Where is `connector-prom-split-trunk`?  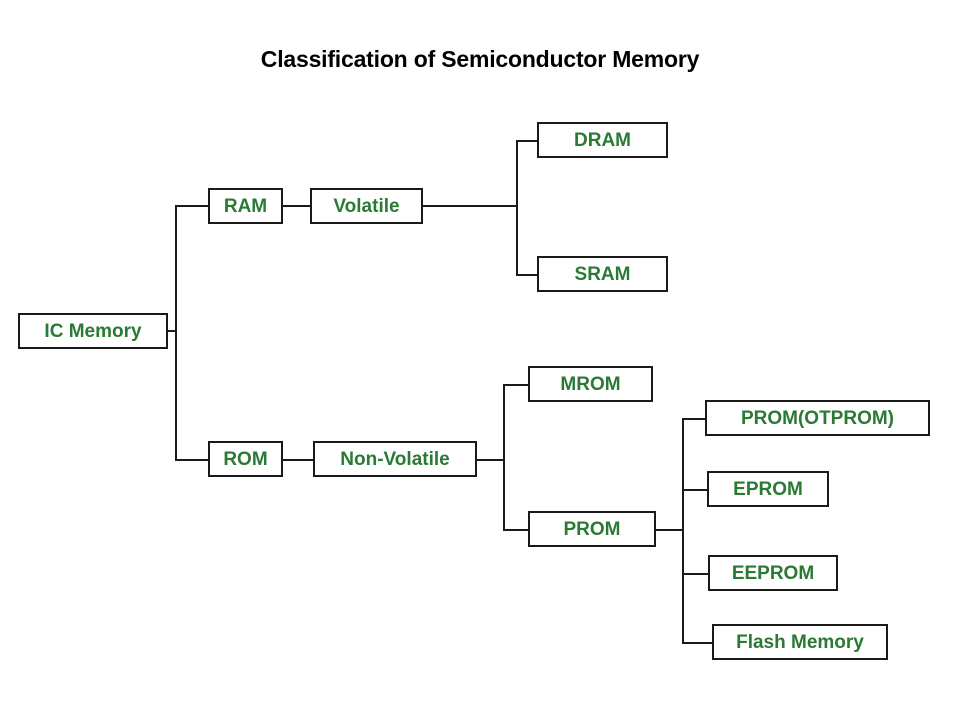
connector-prom-split-trunk is located at coordinates (683, 530).